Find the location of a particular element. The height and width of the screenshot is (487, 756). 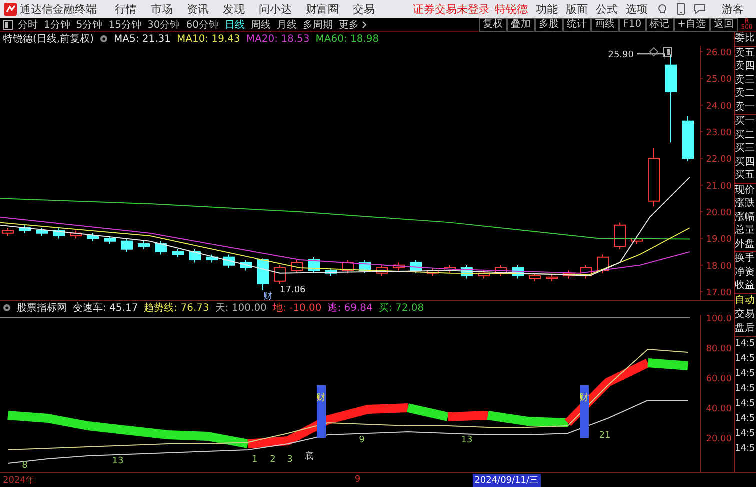

signal-label: 3 is located at coordinates (290, 460).